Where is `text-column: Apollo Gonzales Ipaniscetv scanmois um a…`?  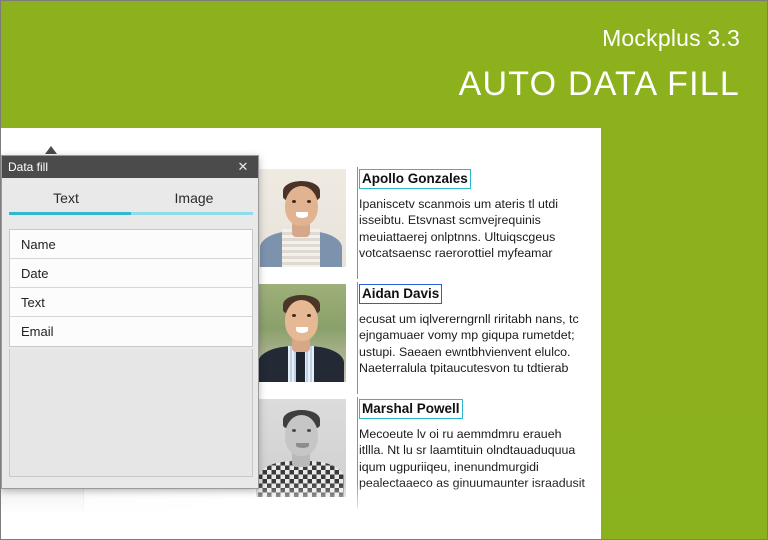 text-column: Apollo Gonzales Ipaniscetv scanmois um a… is located at coordinates (480, 215).